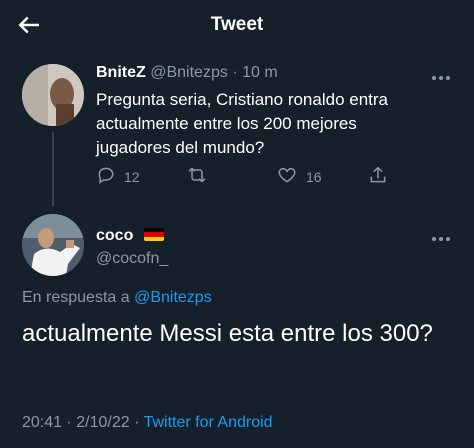 This screenshot has width=474, height=448. I want to click on reply-icon, so click(106, 177).